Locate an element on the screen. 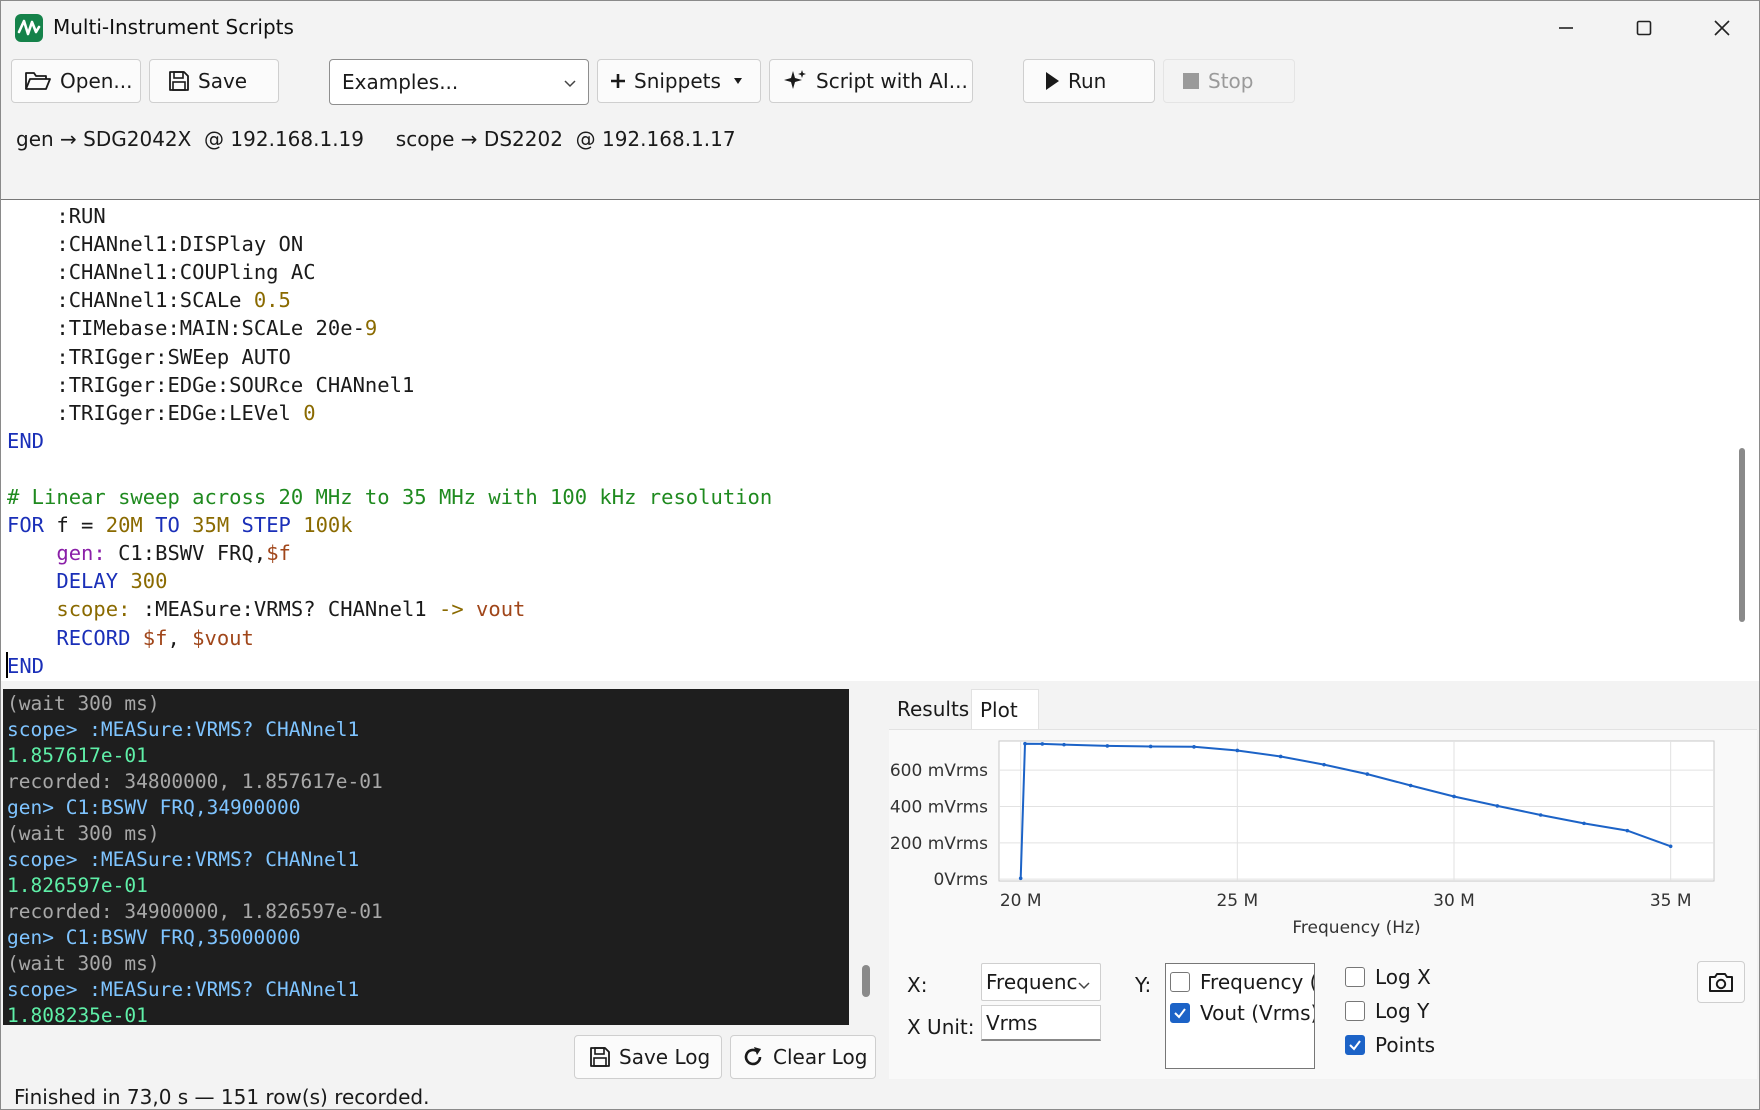  save-label: Save is located at coordinates (223, 81).